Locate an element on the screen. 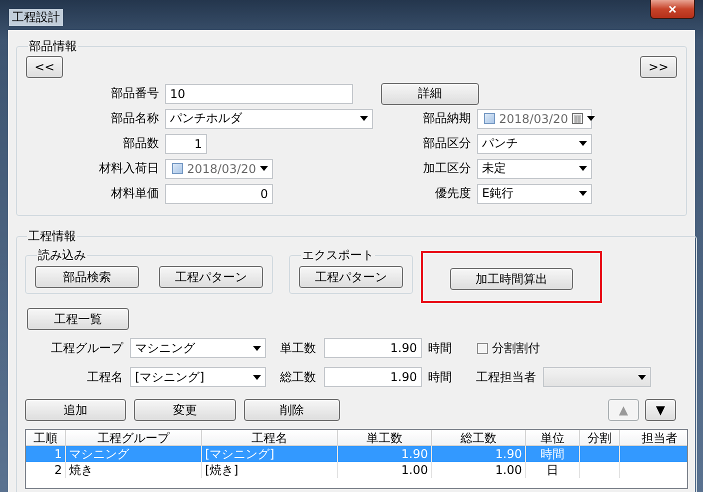 This screenshot has height=492, width=703. dropdown: [マシニング] is located at coordinates (198, 377).